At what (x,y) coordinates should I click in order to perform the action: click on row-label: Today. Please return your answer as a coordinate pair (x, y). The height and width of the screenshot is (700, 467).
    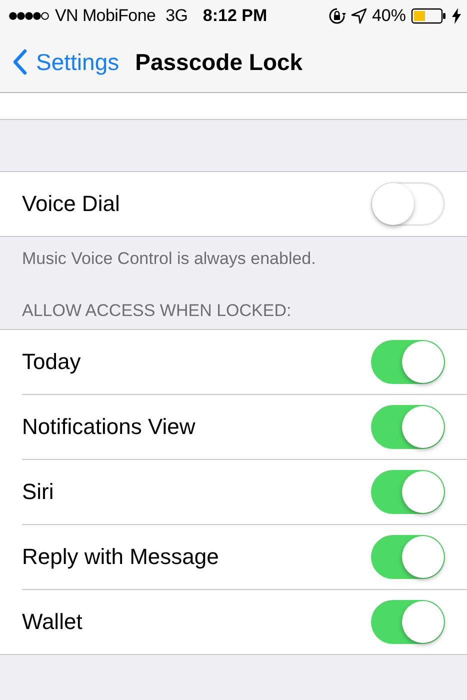
    Looking at the image, I should click on (51, 362).